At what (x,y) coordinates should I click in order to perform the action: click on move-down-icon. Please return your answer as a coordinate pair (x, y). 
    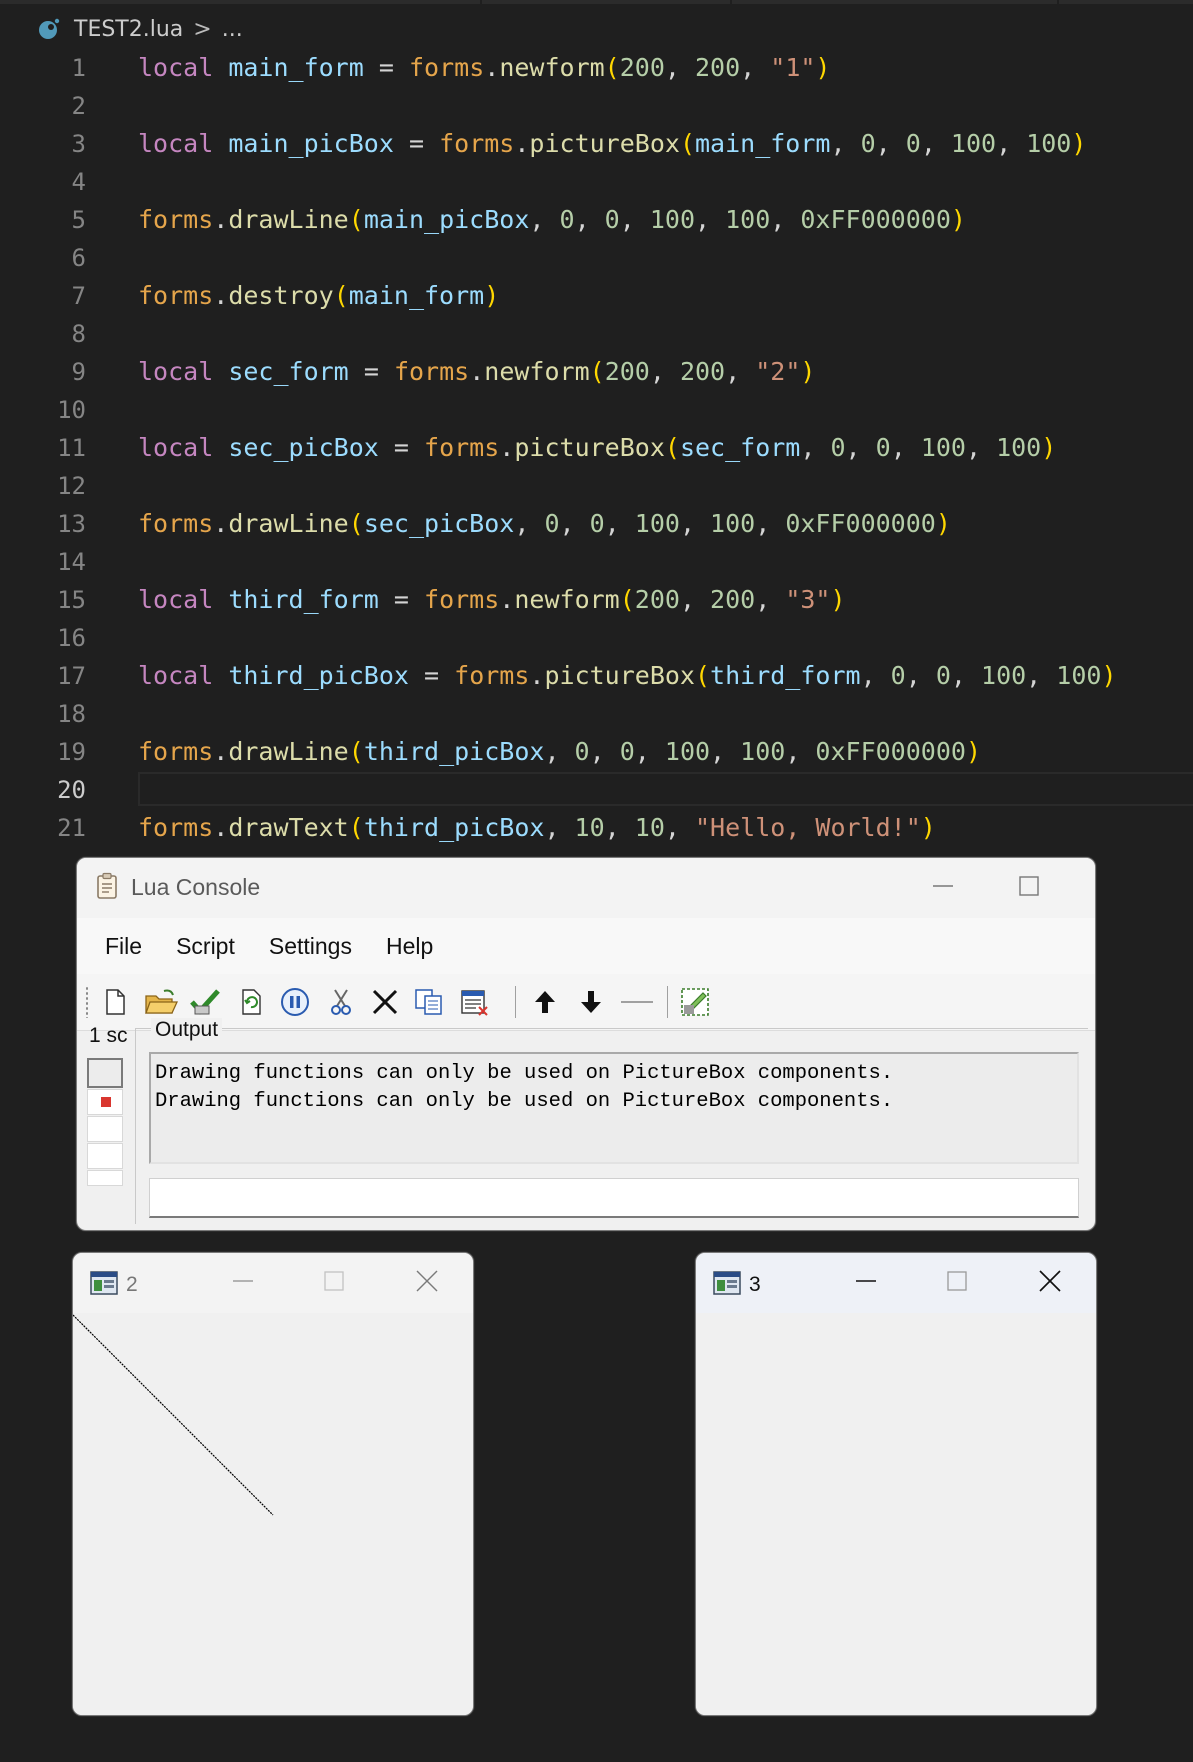
    Looking at the image, I should click on (591, 1002).